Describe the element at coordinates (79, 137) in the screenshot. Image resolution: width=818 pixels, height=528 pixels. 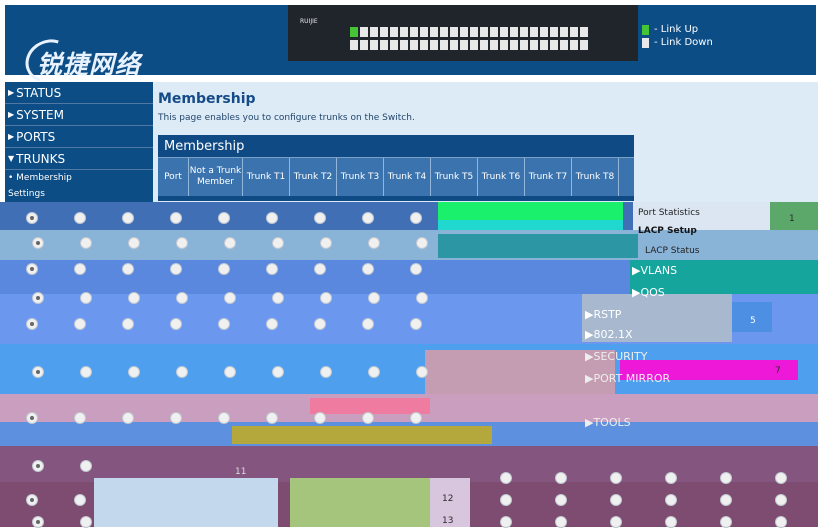
I see `sidebar-item-ports: ▶ PORTS` at that location.